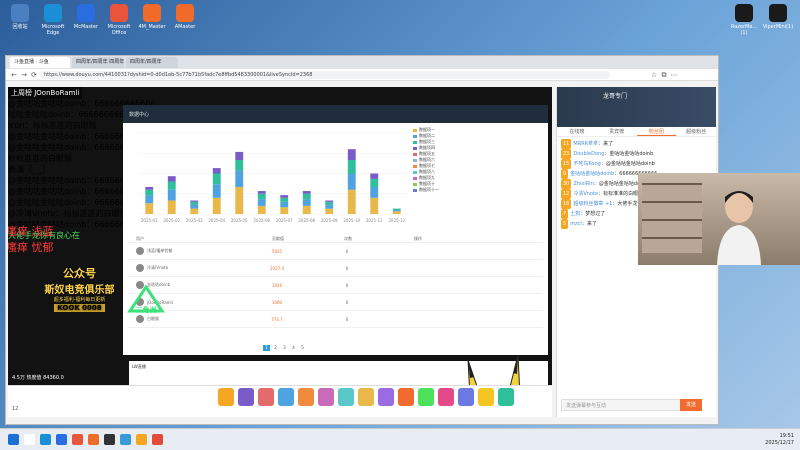 Image resolution: width=800 pixels, height=450 pixels. What do you see at coordinates (674, 75) in the screenshot?
I see `menu-icon: ⋯` at bounding box center [674, 75].